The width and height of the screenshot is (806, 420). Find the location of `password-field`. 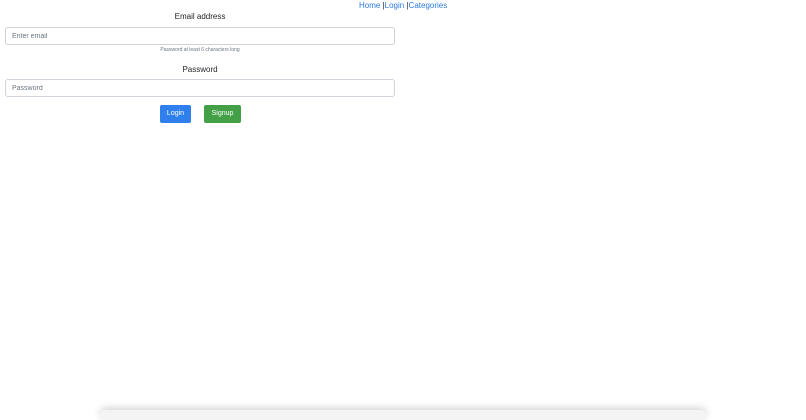

password-field is located at coordinates (200, 88).